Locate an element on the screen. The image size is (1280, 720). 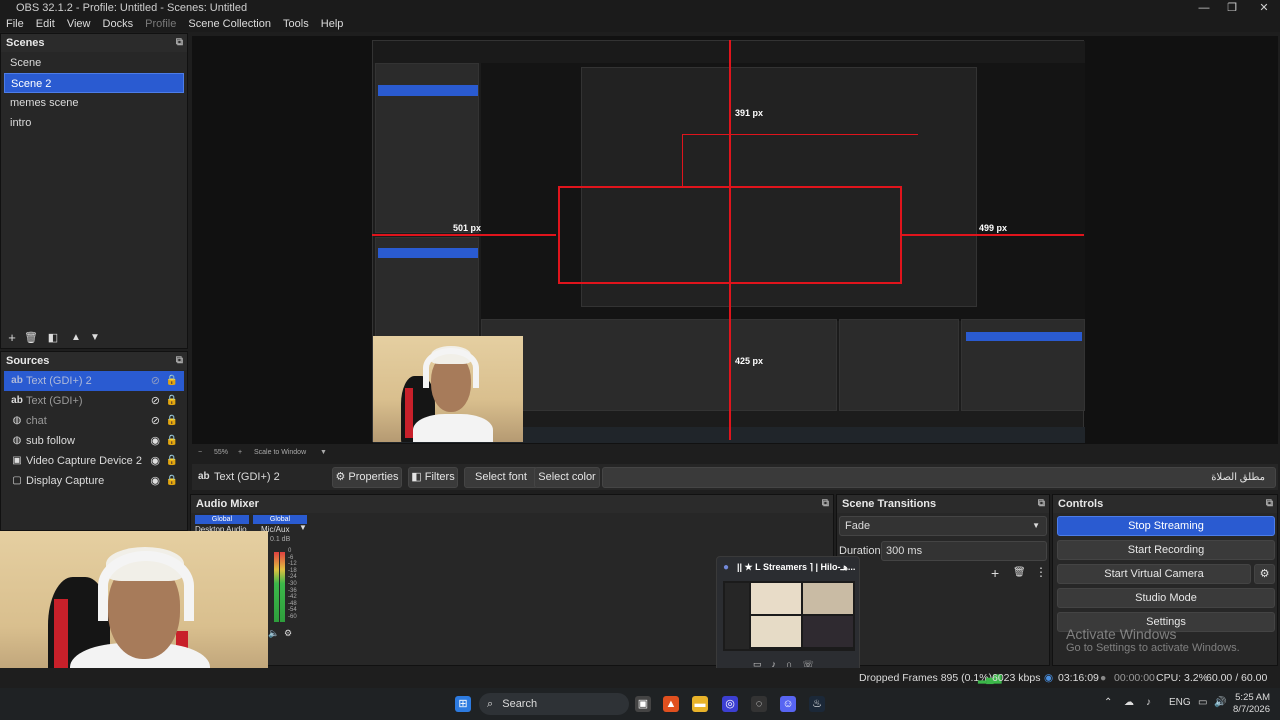
scene-filters-icon: ◧ is located at coordinates (53, 338).